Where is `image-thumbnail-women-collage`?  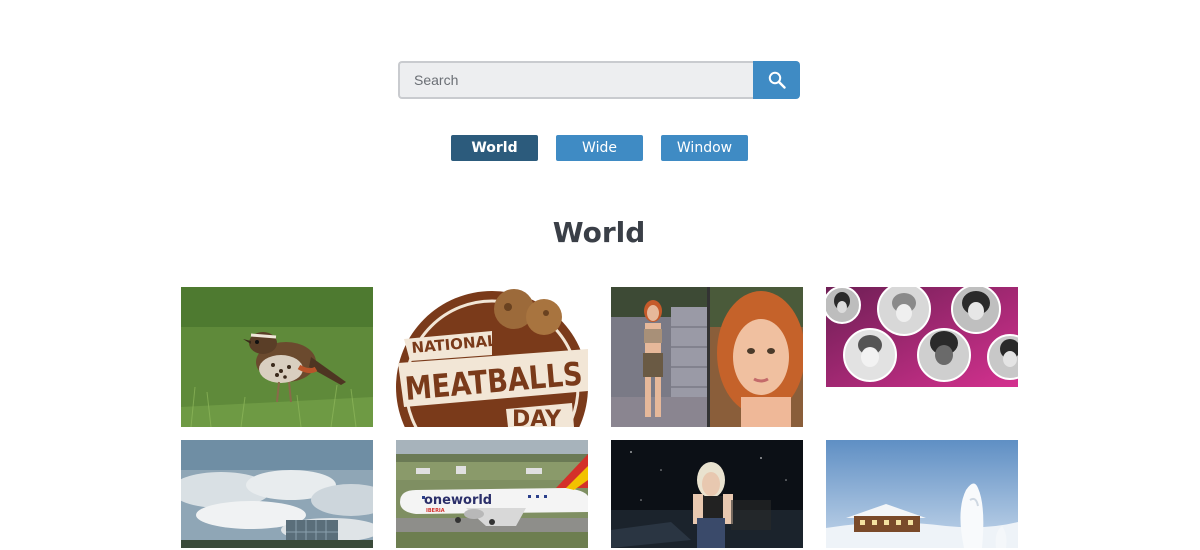 image-thumbnail-women-collage is located at coordinates (922, 337).